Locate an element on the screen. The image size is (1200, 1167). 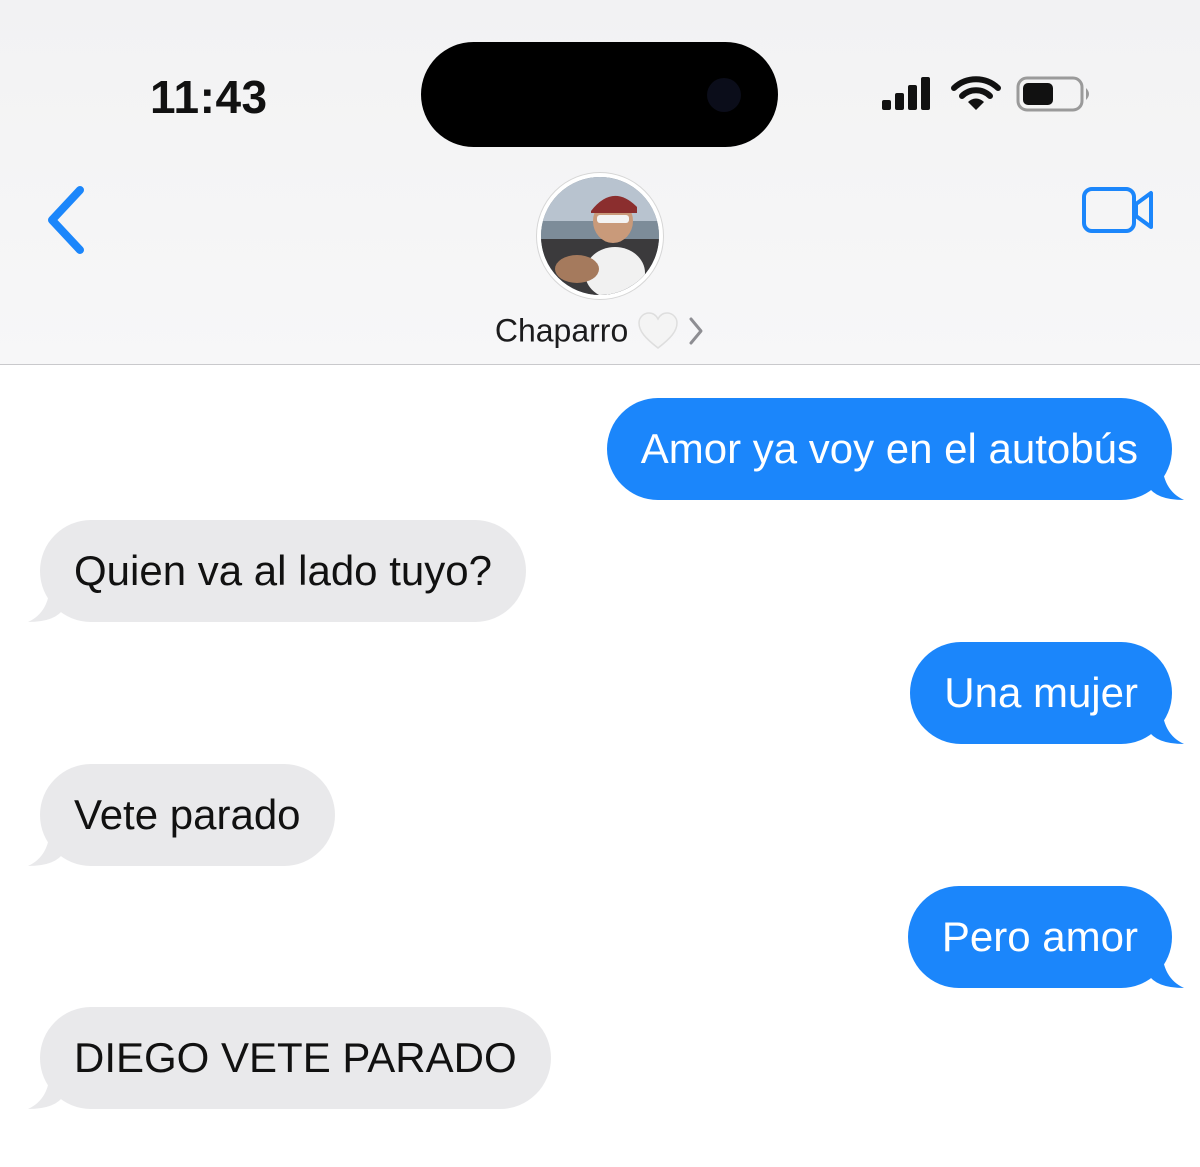
wifi-icon is located at coordinates (976, 93).